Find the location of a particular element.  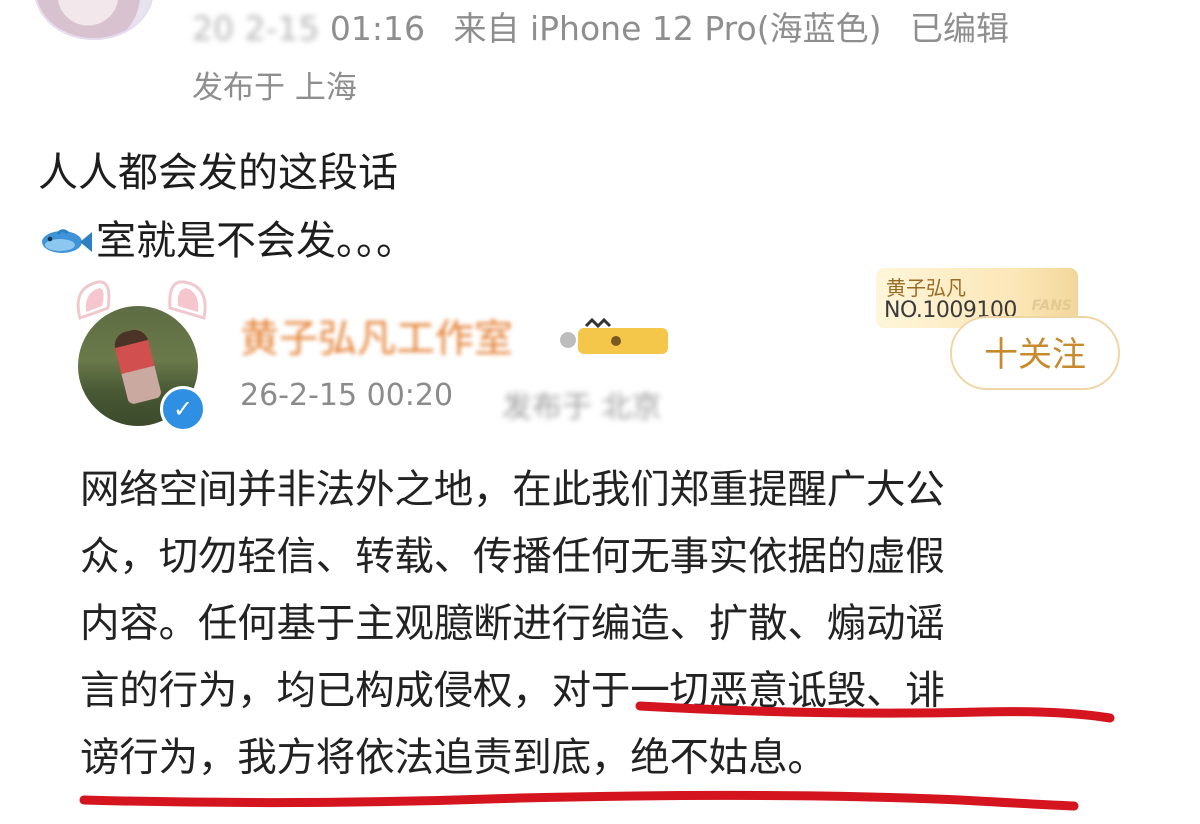

quoted-post-location-text: 发布于 北京 is located at coordinates (582, 407).